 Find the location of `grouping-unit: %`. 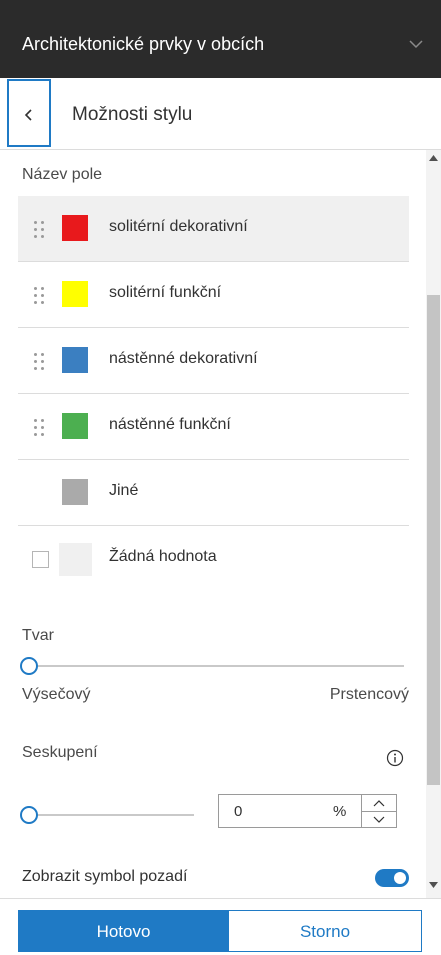

grouping-unit: % is located at coordinates (341, 811).